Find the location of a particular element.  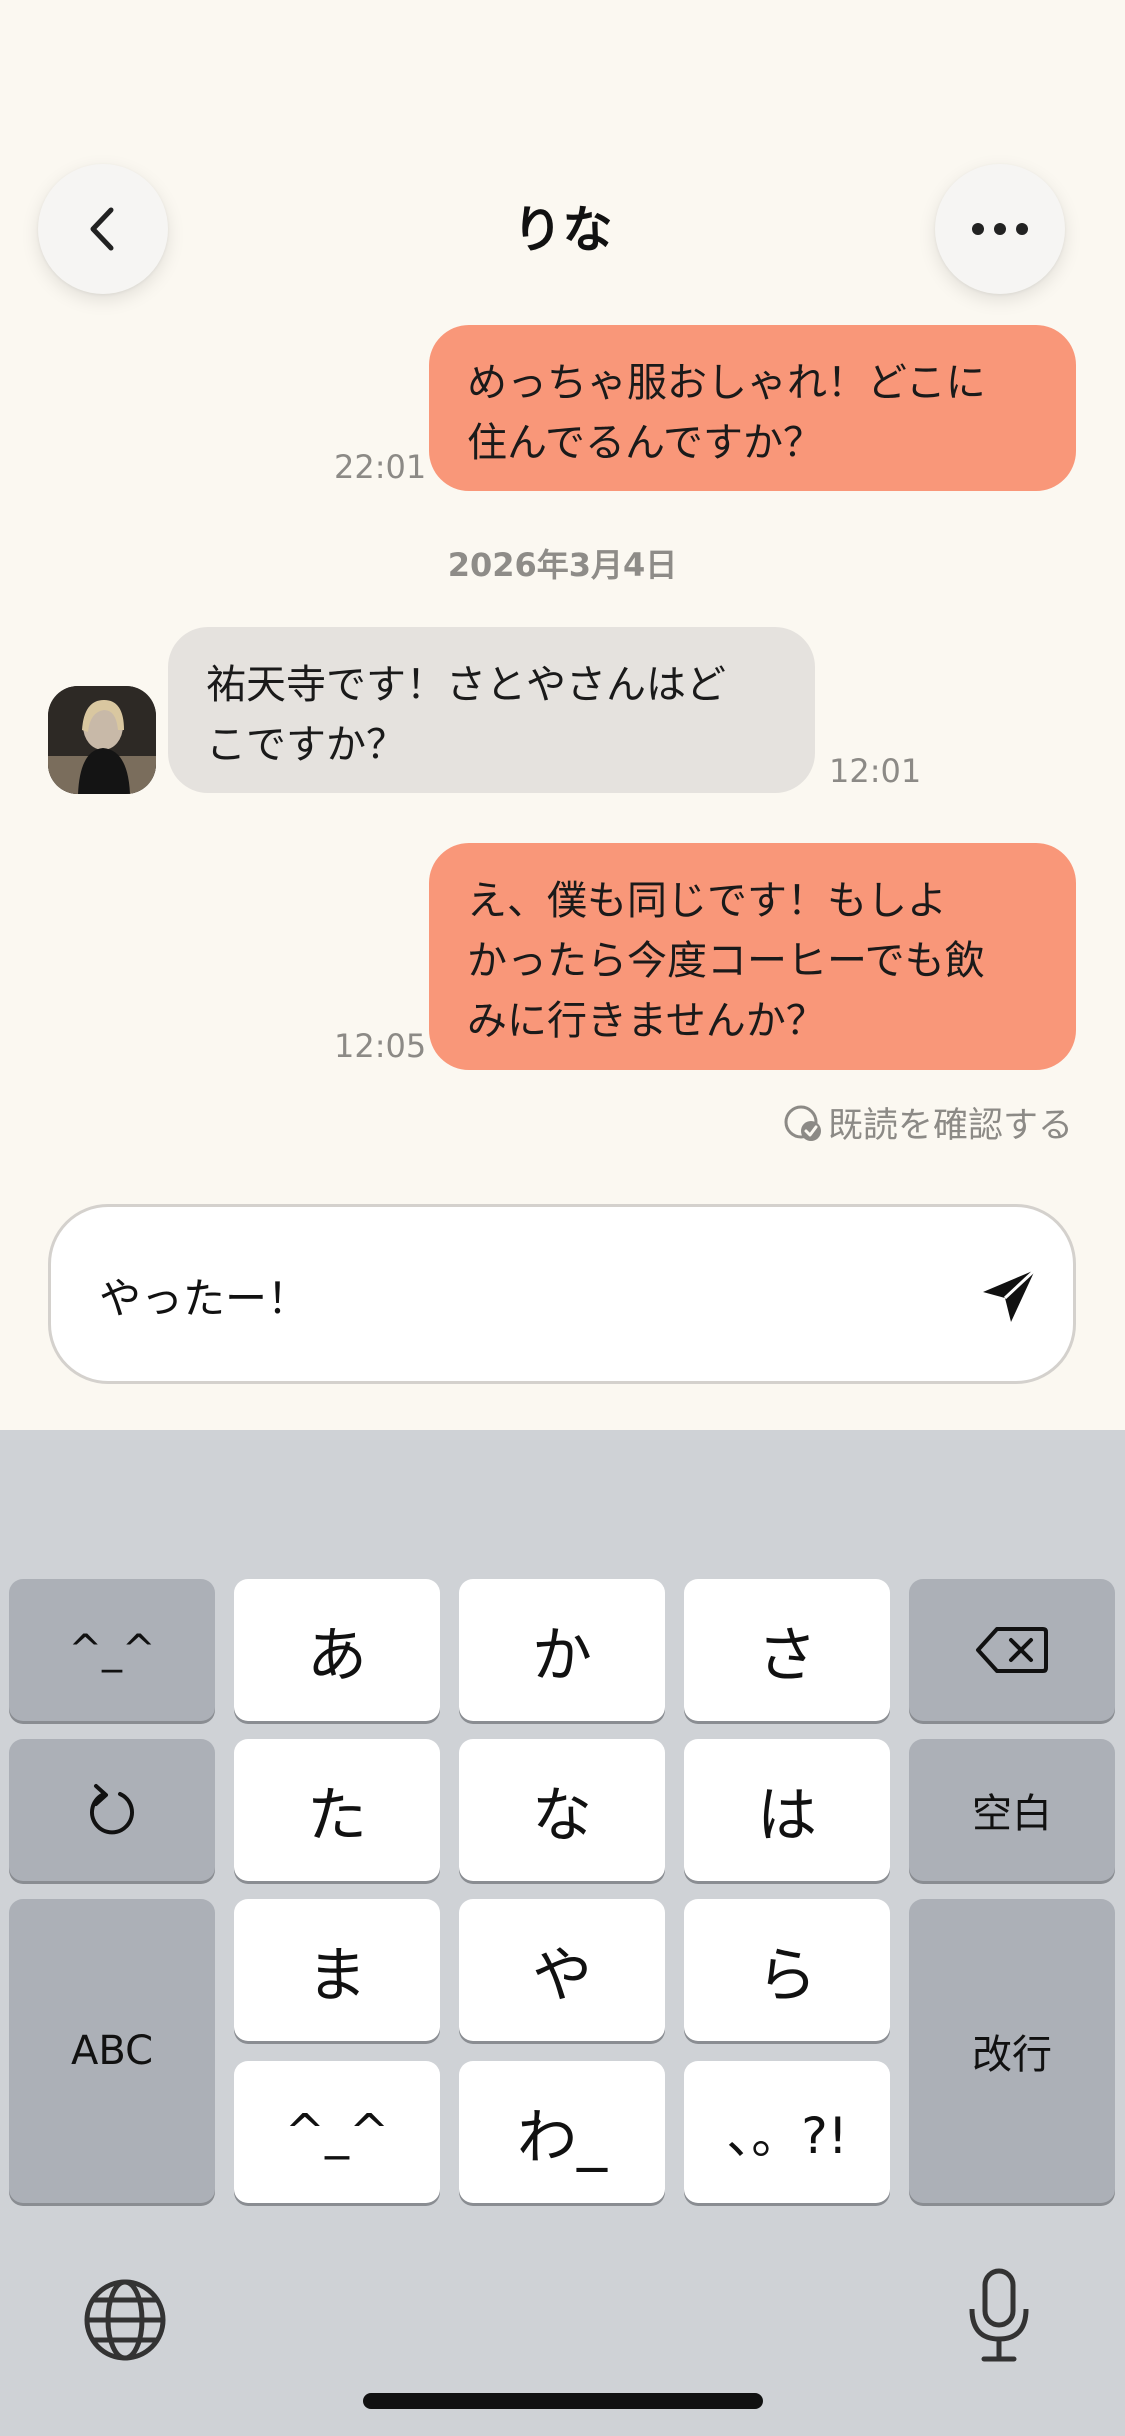

key-ya: や is located at coordinates (562, 1970).